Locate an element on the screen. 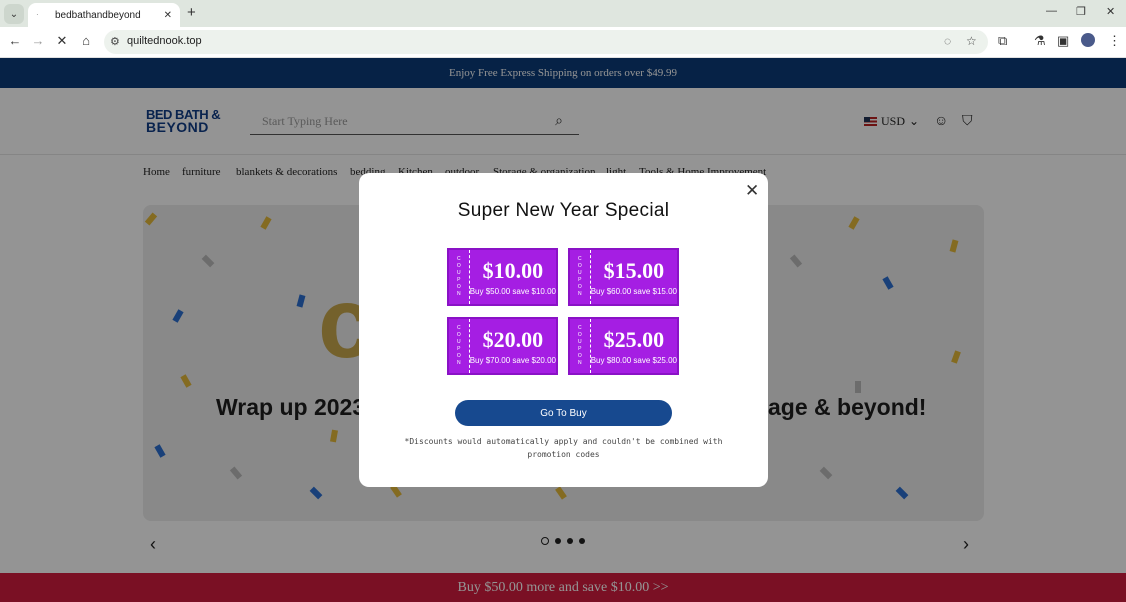 This screenshot has height=602, width=1126. coupon-card: COUPON $10.00 Buy $50.00 save $10.00 is located at coordinates (502, 277).